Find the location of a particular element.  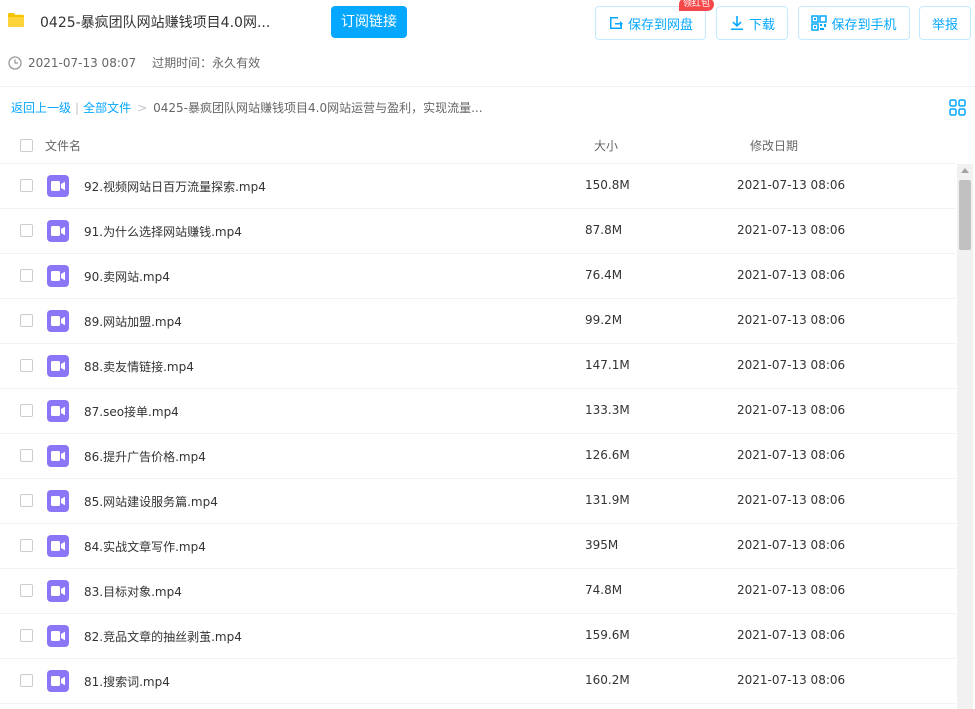

column-header-date: 修改日期 is located at coordinates (774, 145).